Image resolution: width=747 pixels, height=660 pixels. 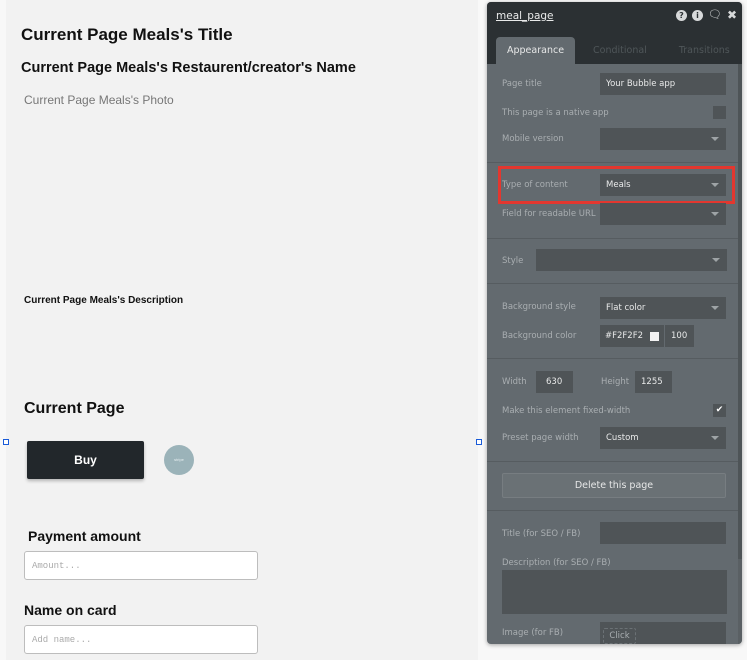 I want to click on meal-title-text: Current Page Meals's Title, so click(x=127, y=35).